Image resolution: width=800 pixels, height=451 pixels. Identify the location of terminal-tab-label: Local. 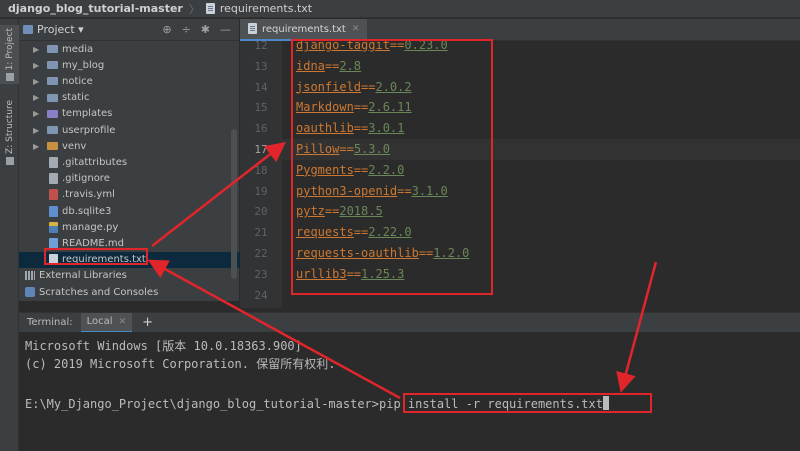
(99, 321).